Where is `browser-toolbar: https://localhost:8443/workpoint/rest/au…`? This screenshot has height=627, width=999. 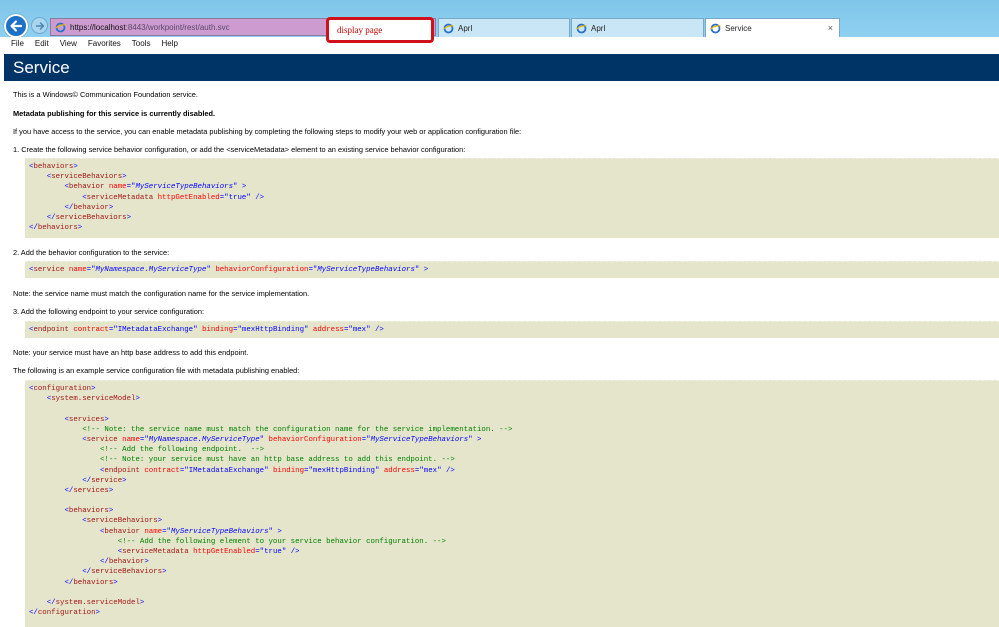 browser-toolbar: https://localhost:8443/workpoint/rest/au… is located at coordinates (499, 21).